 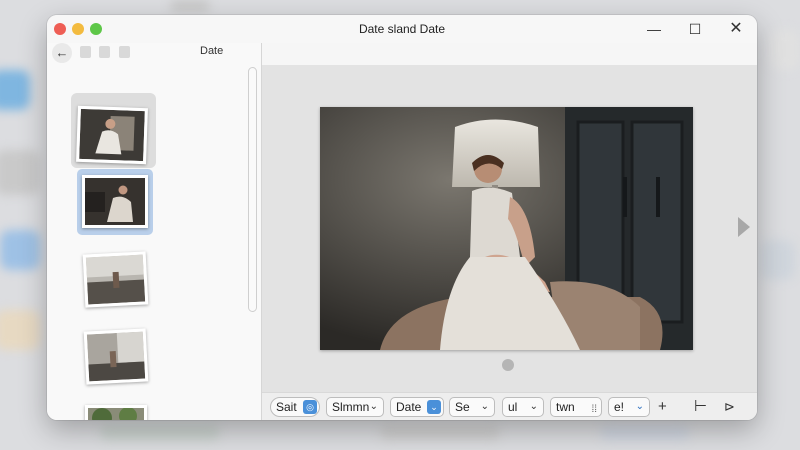 I want to click on filter-select: Slmmn ⌄, so click(x=355, y=407).